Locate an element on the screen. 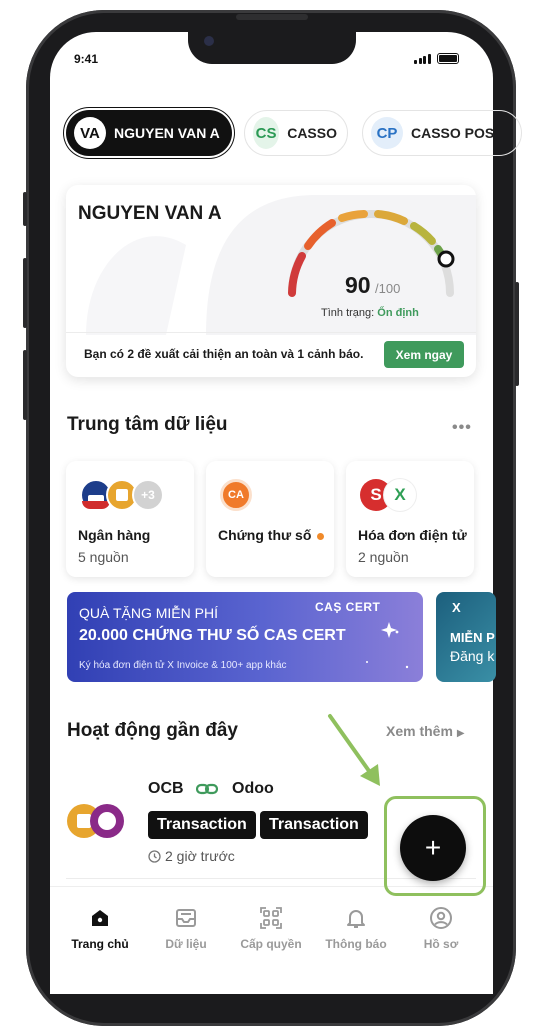 Image resolution: width=536 pixels, height=1036 pixels. alert-dot is located at coordinates (321, 536).